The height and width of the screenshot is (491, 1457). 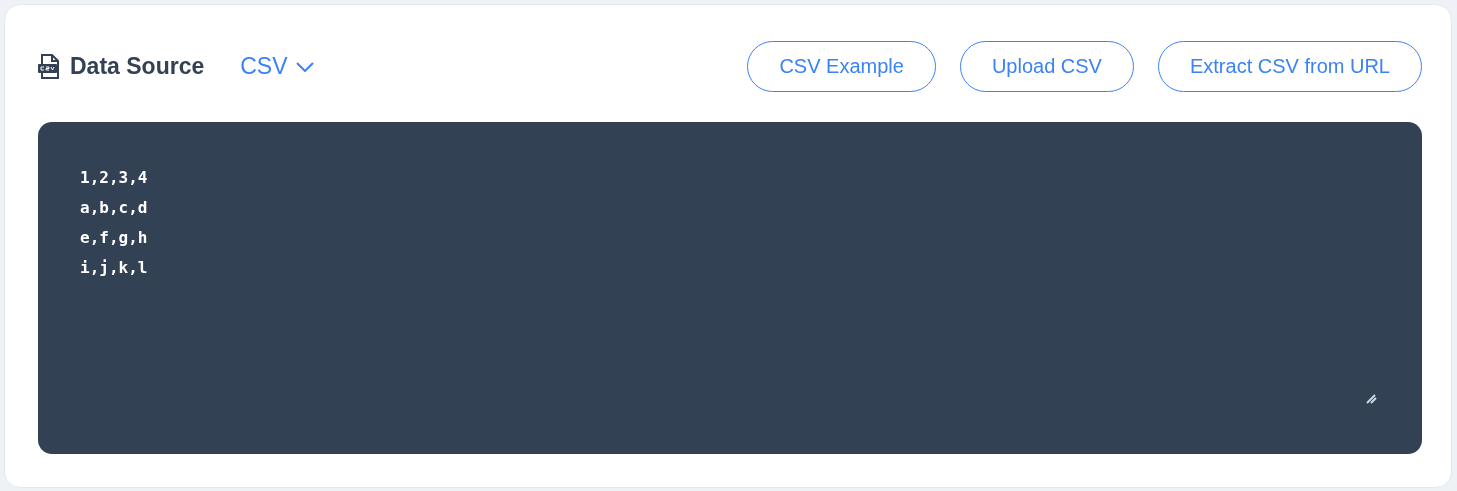 I want to click on chevron-down-icon, so click(x=304, y=66).